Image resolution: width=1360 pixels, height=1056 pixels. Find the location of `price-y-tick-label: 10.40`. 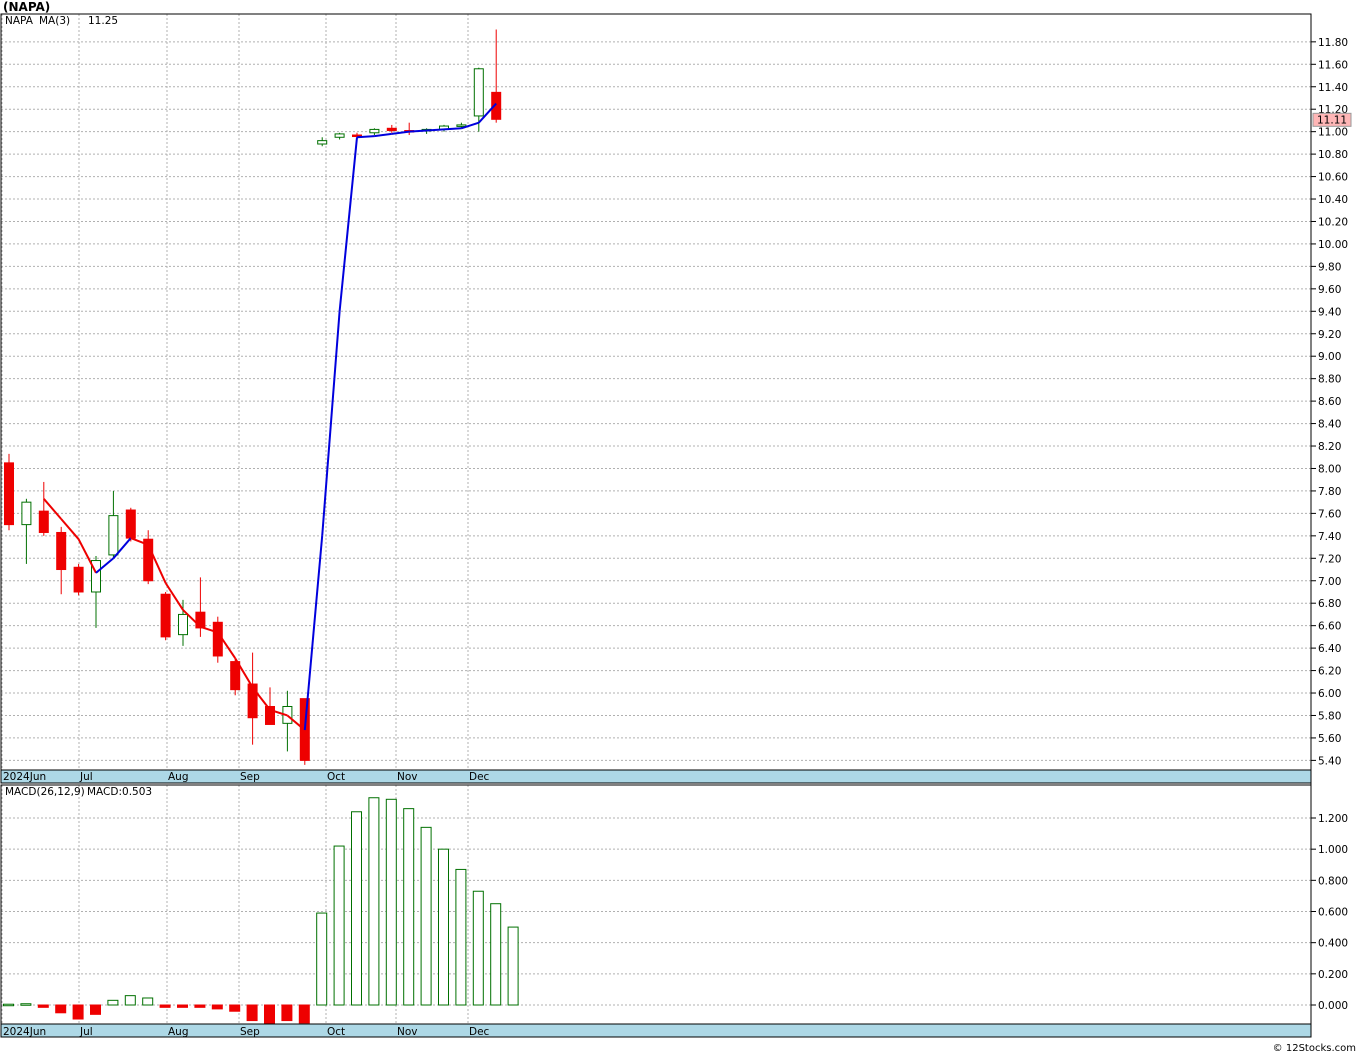

price-y-tick-label: 10.40 is located at coordinates (1333, 200).